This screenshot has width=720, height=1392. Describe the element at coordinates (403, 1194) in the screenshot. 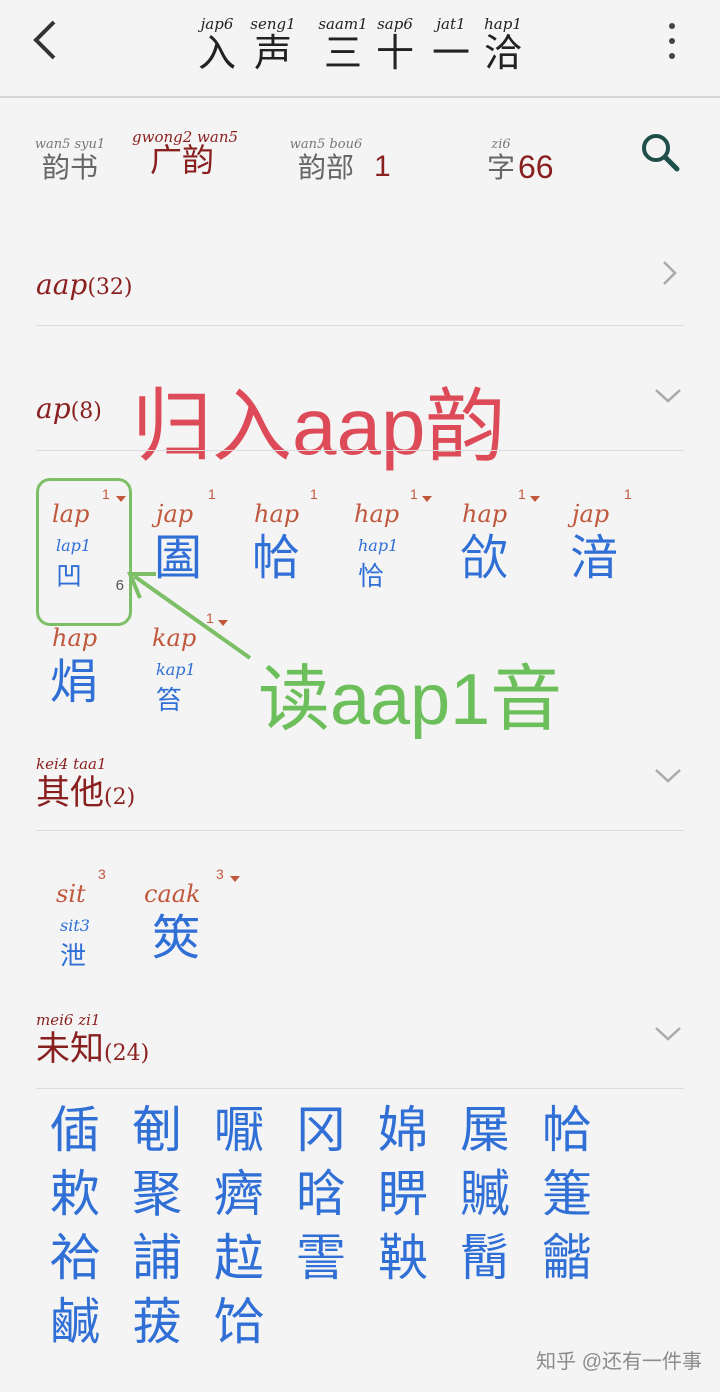

I see `unknown-char: 睤` at that location.